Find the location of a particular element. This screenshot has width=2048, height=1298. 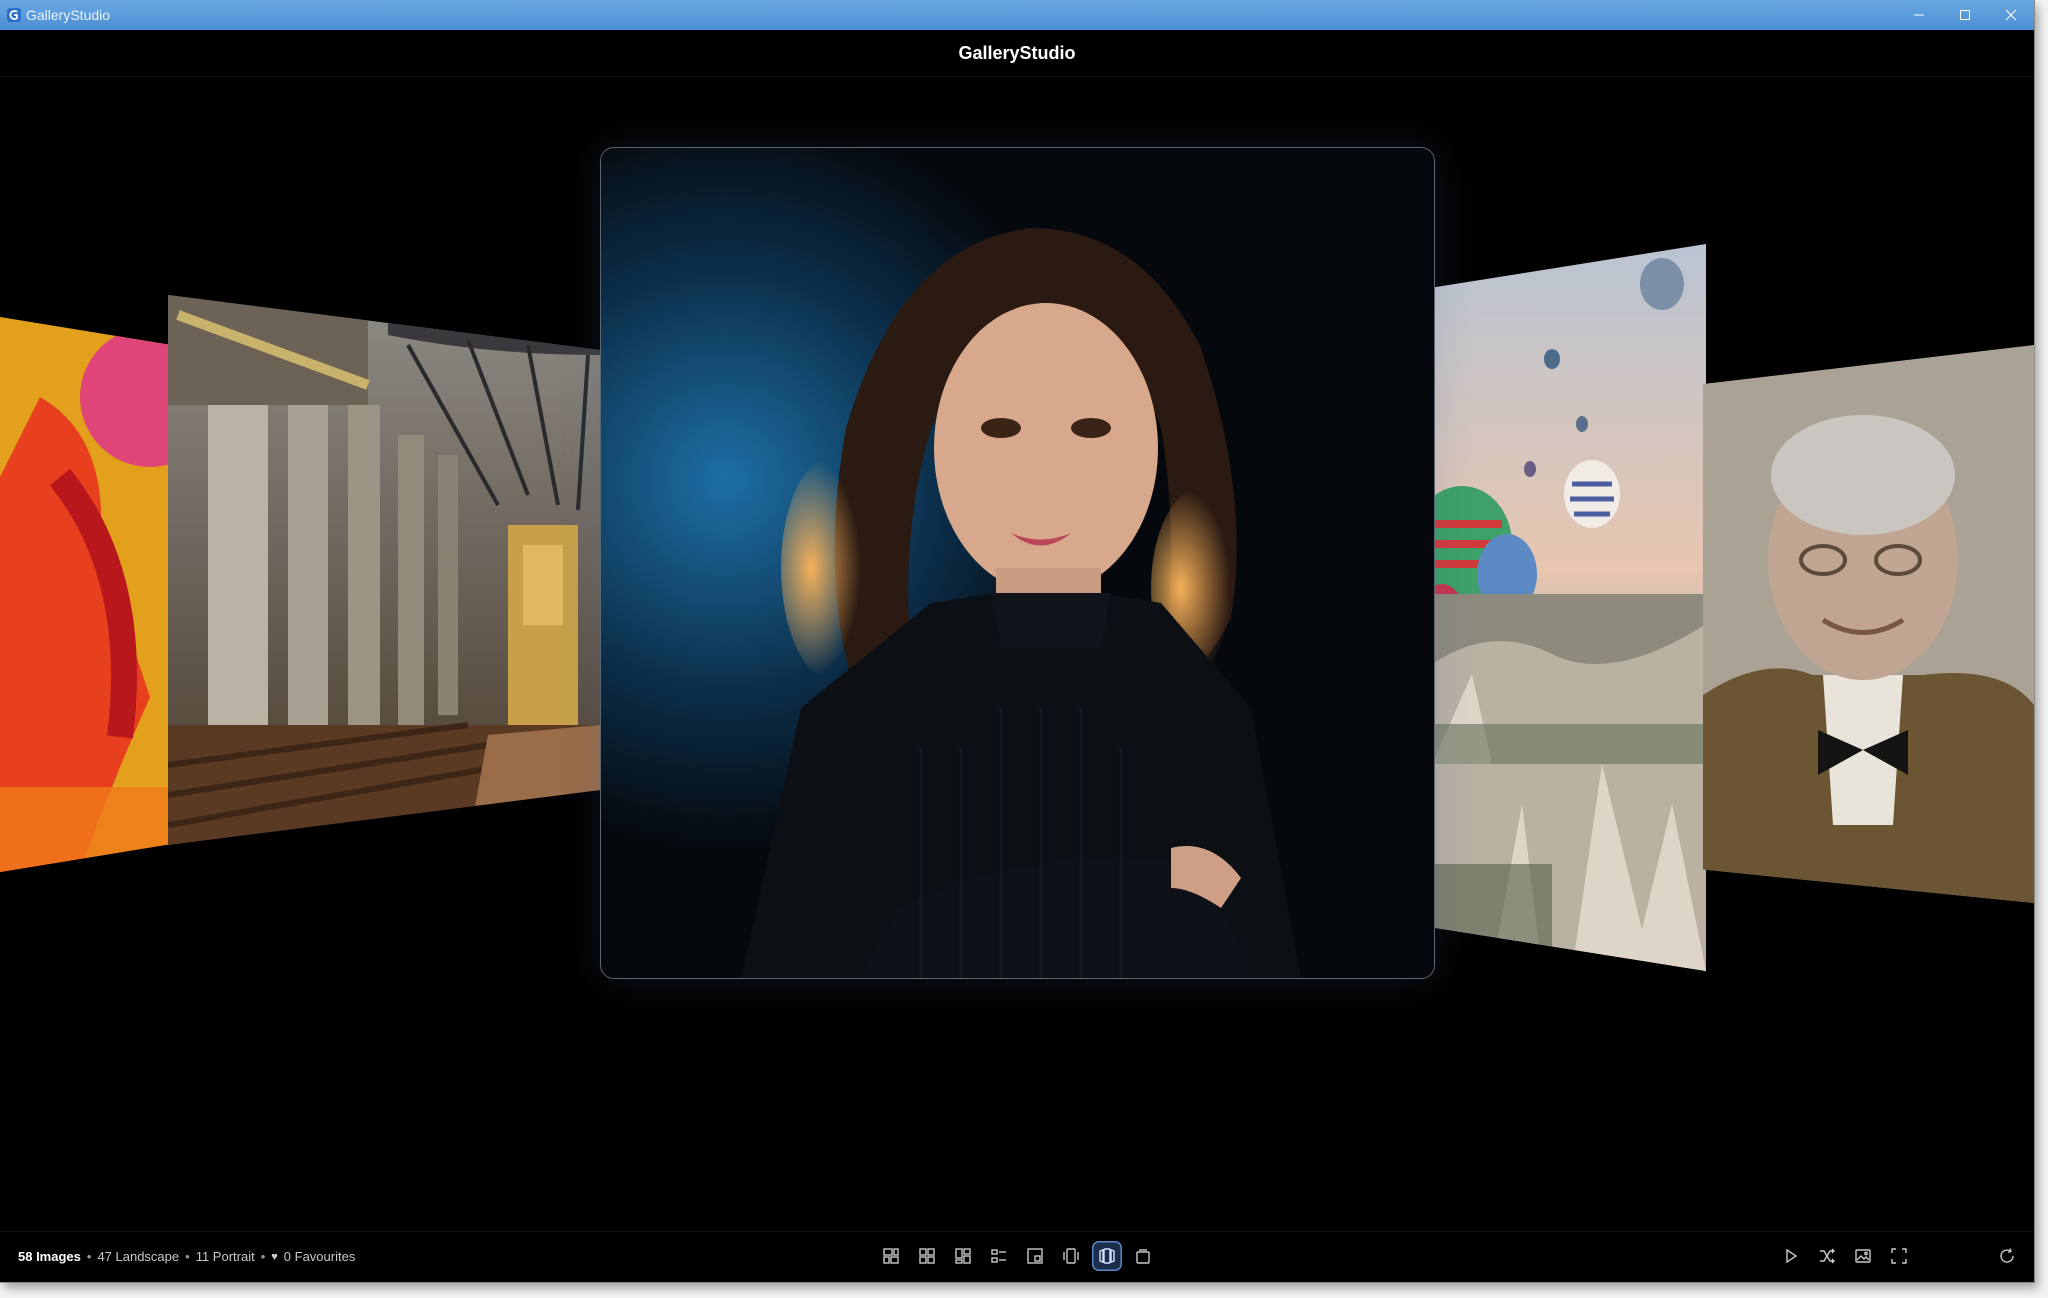

minimize-button is located at coordinates (1919, 15).